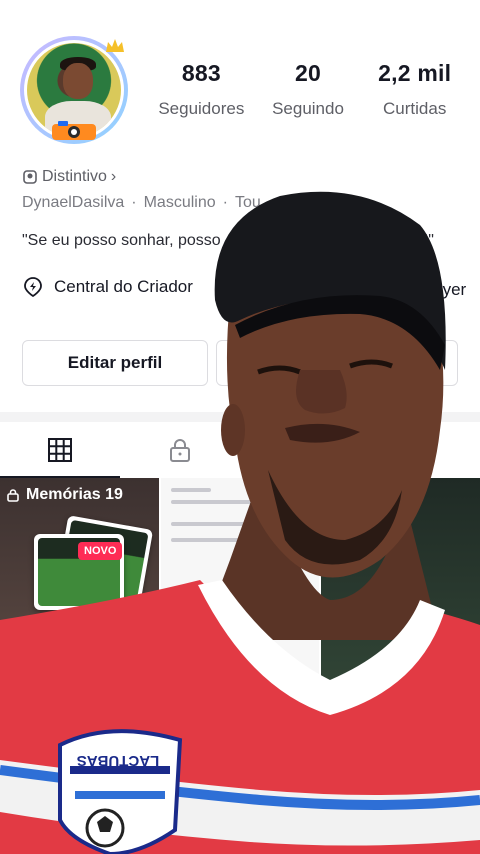 Image resolution: width=480 pixels, height=854 pixels. What do you see at coordinates (309, 363) in the screenshot?
I see `share-profile-button` at bounding box center [309, 363].